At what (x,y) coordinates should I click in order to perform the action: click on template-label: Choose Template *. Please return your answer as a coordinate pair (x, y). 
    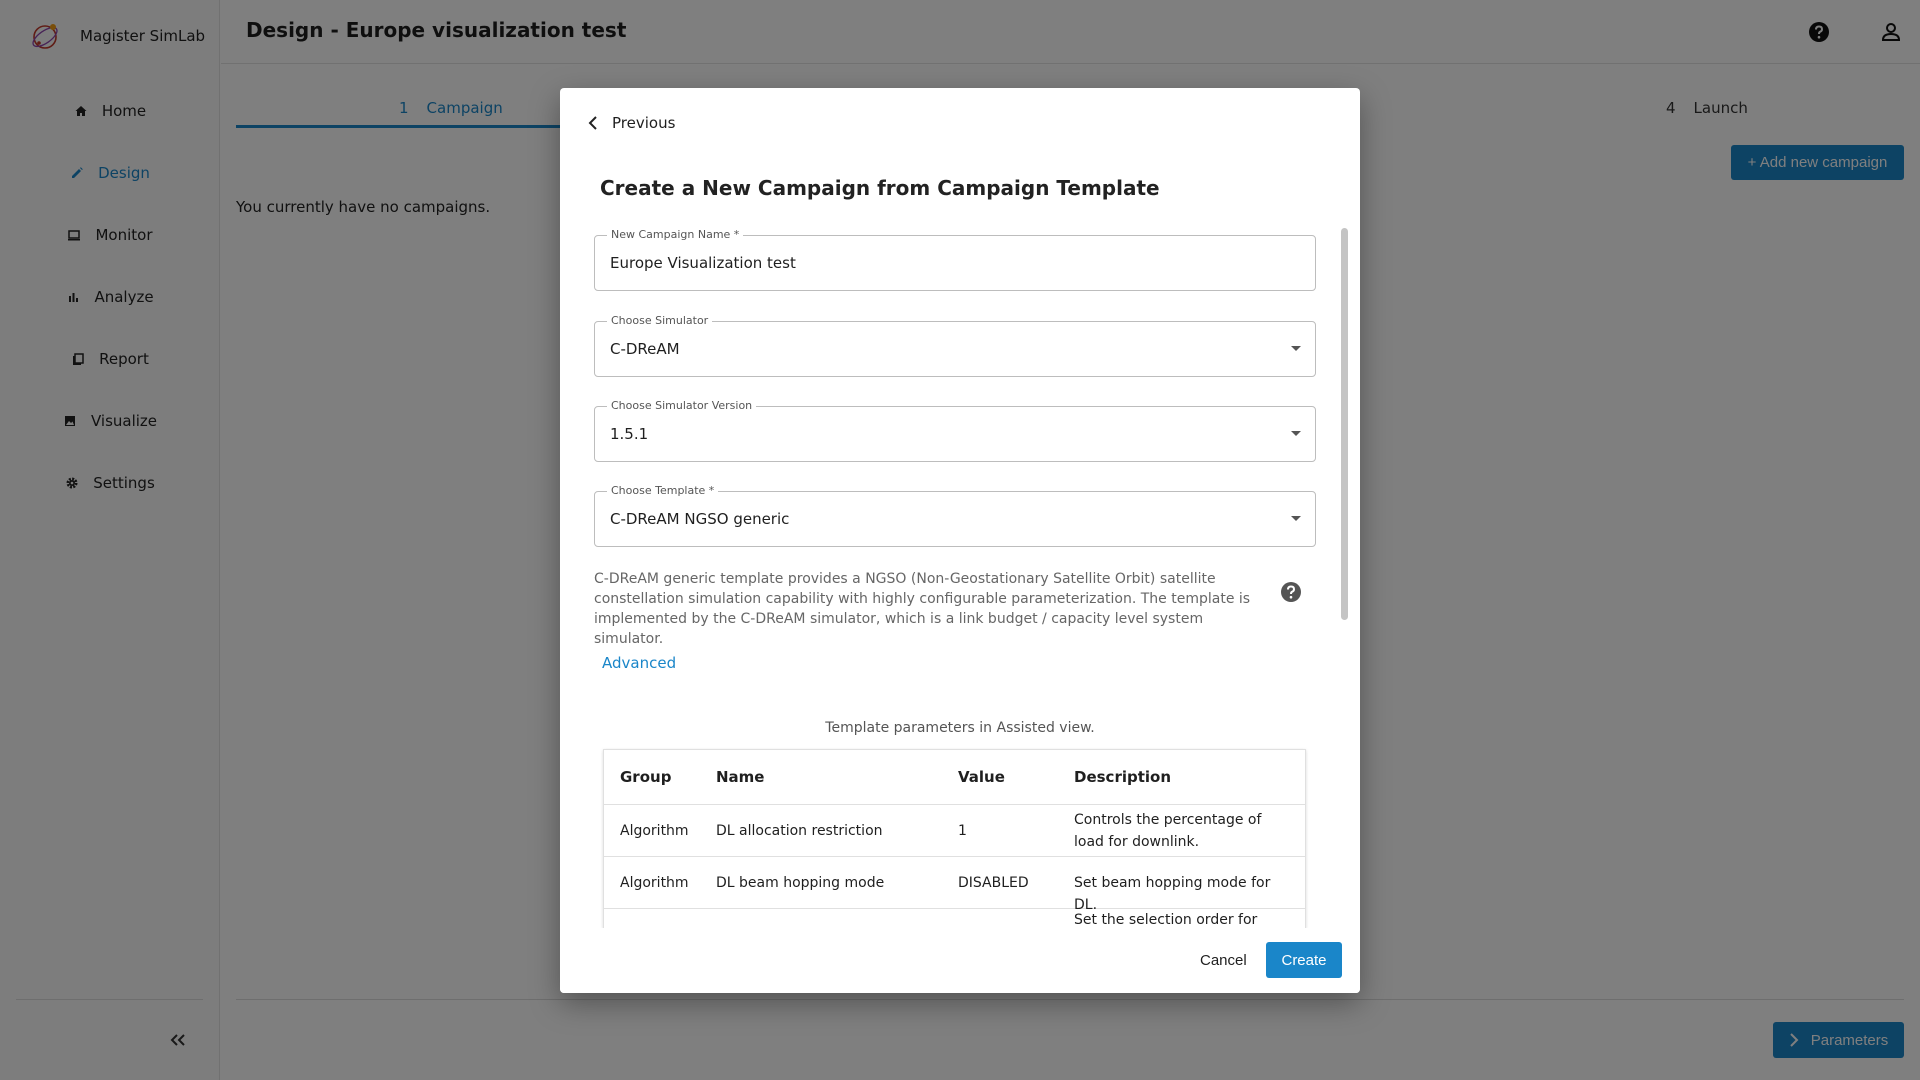
    Looking at the image, I should click on (663, 490).